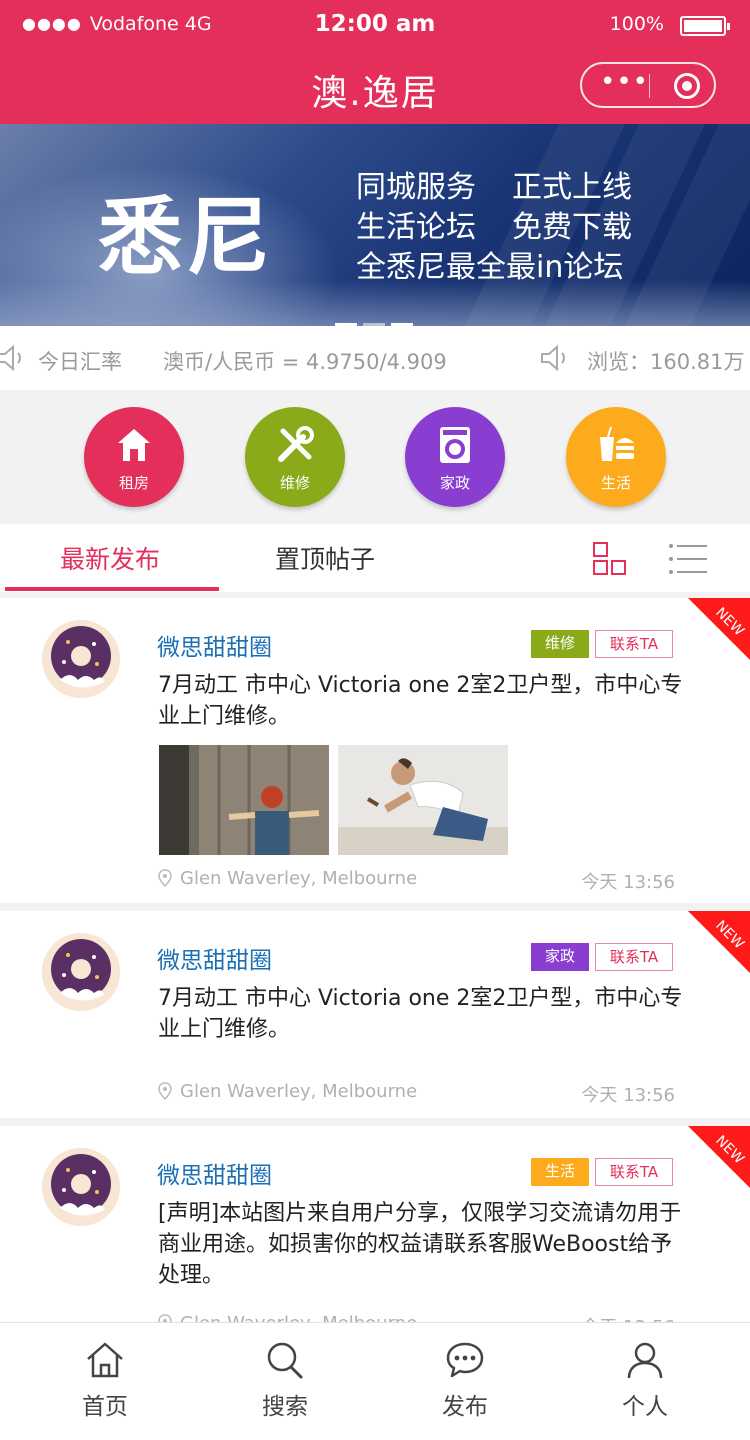  I want to click on chat-bubble-icon, so click(465, 1360).